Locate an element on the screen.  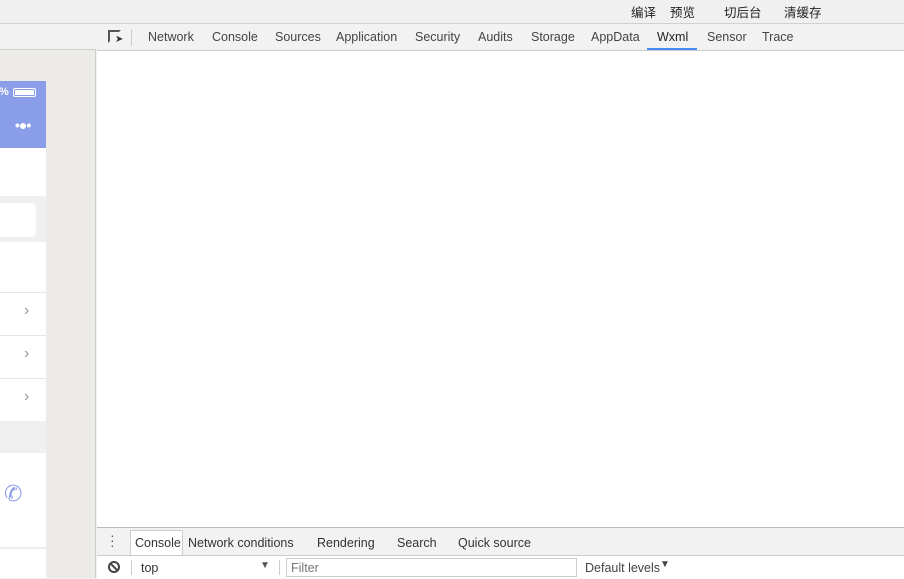
top-toolbar: 编译 预览 切后台 清缓存 is located at coordinates (452, 12).